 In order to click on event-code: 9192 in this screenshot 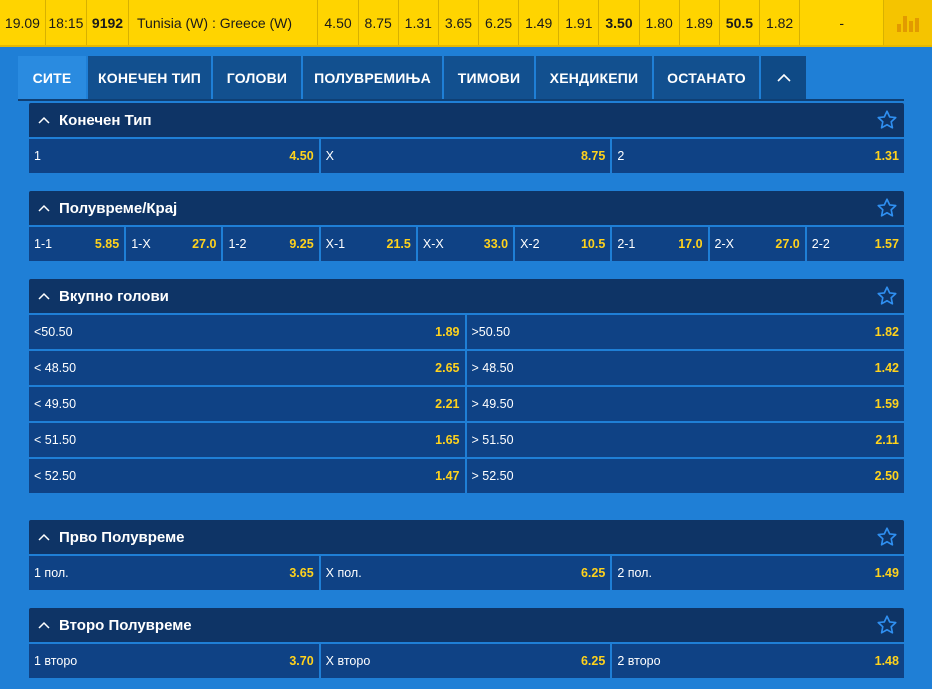, I will do `click(108, 22)`.